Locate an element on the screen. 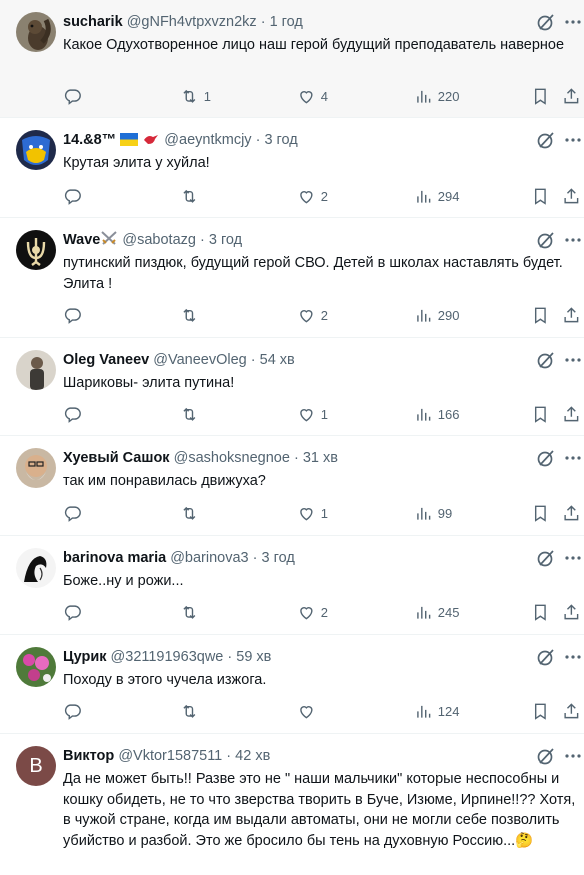 The image size is (584, 875). views-button: 166 is located at coordinates (436, 414).